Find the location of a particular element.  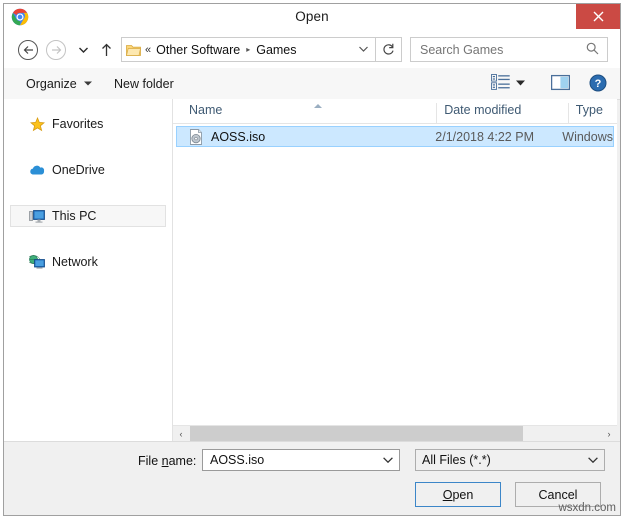

close-button is located at coordinates (598, 16).